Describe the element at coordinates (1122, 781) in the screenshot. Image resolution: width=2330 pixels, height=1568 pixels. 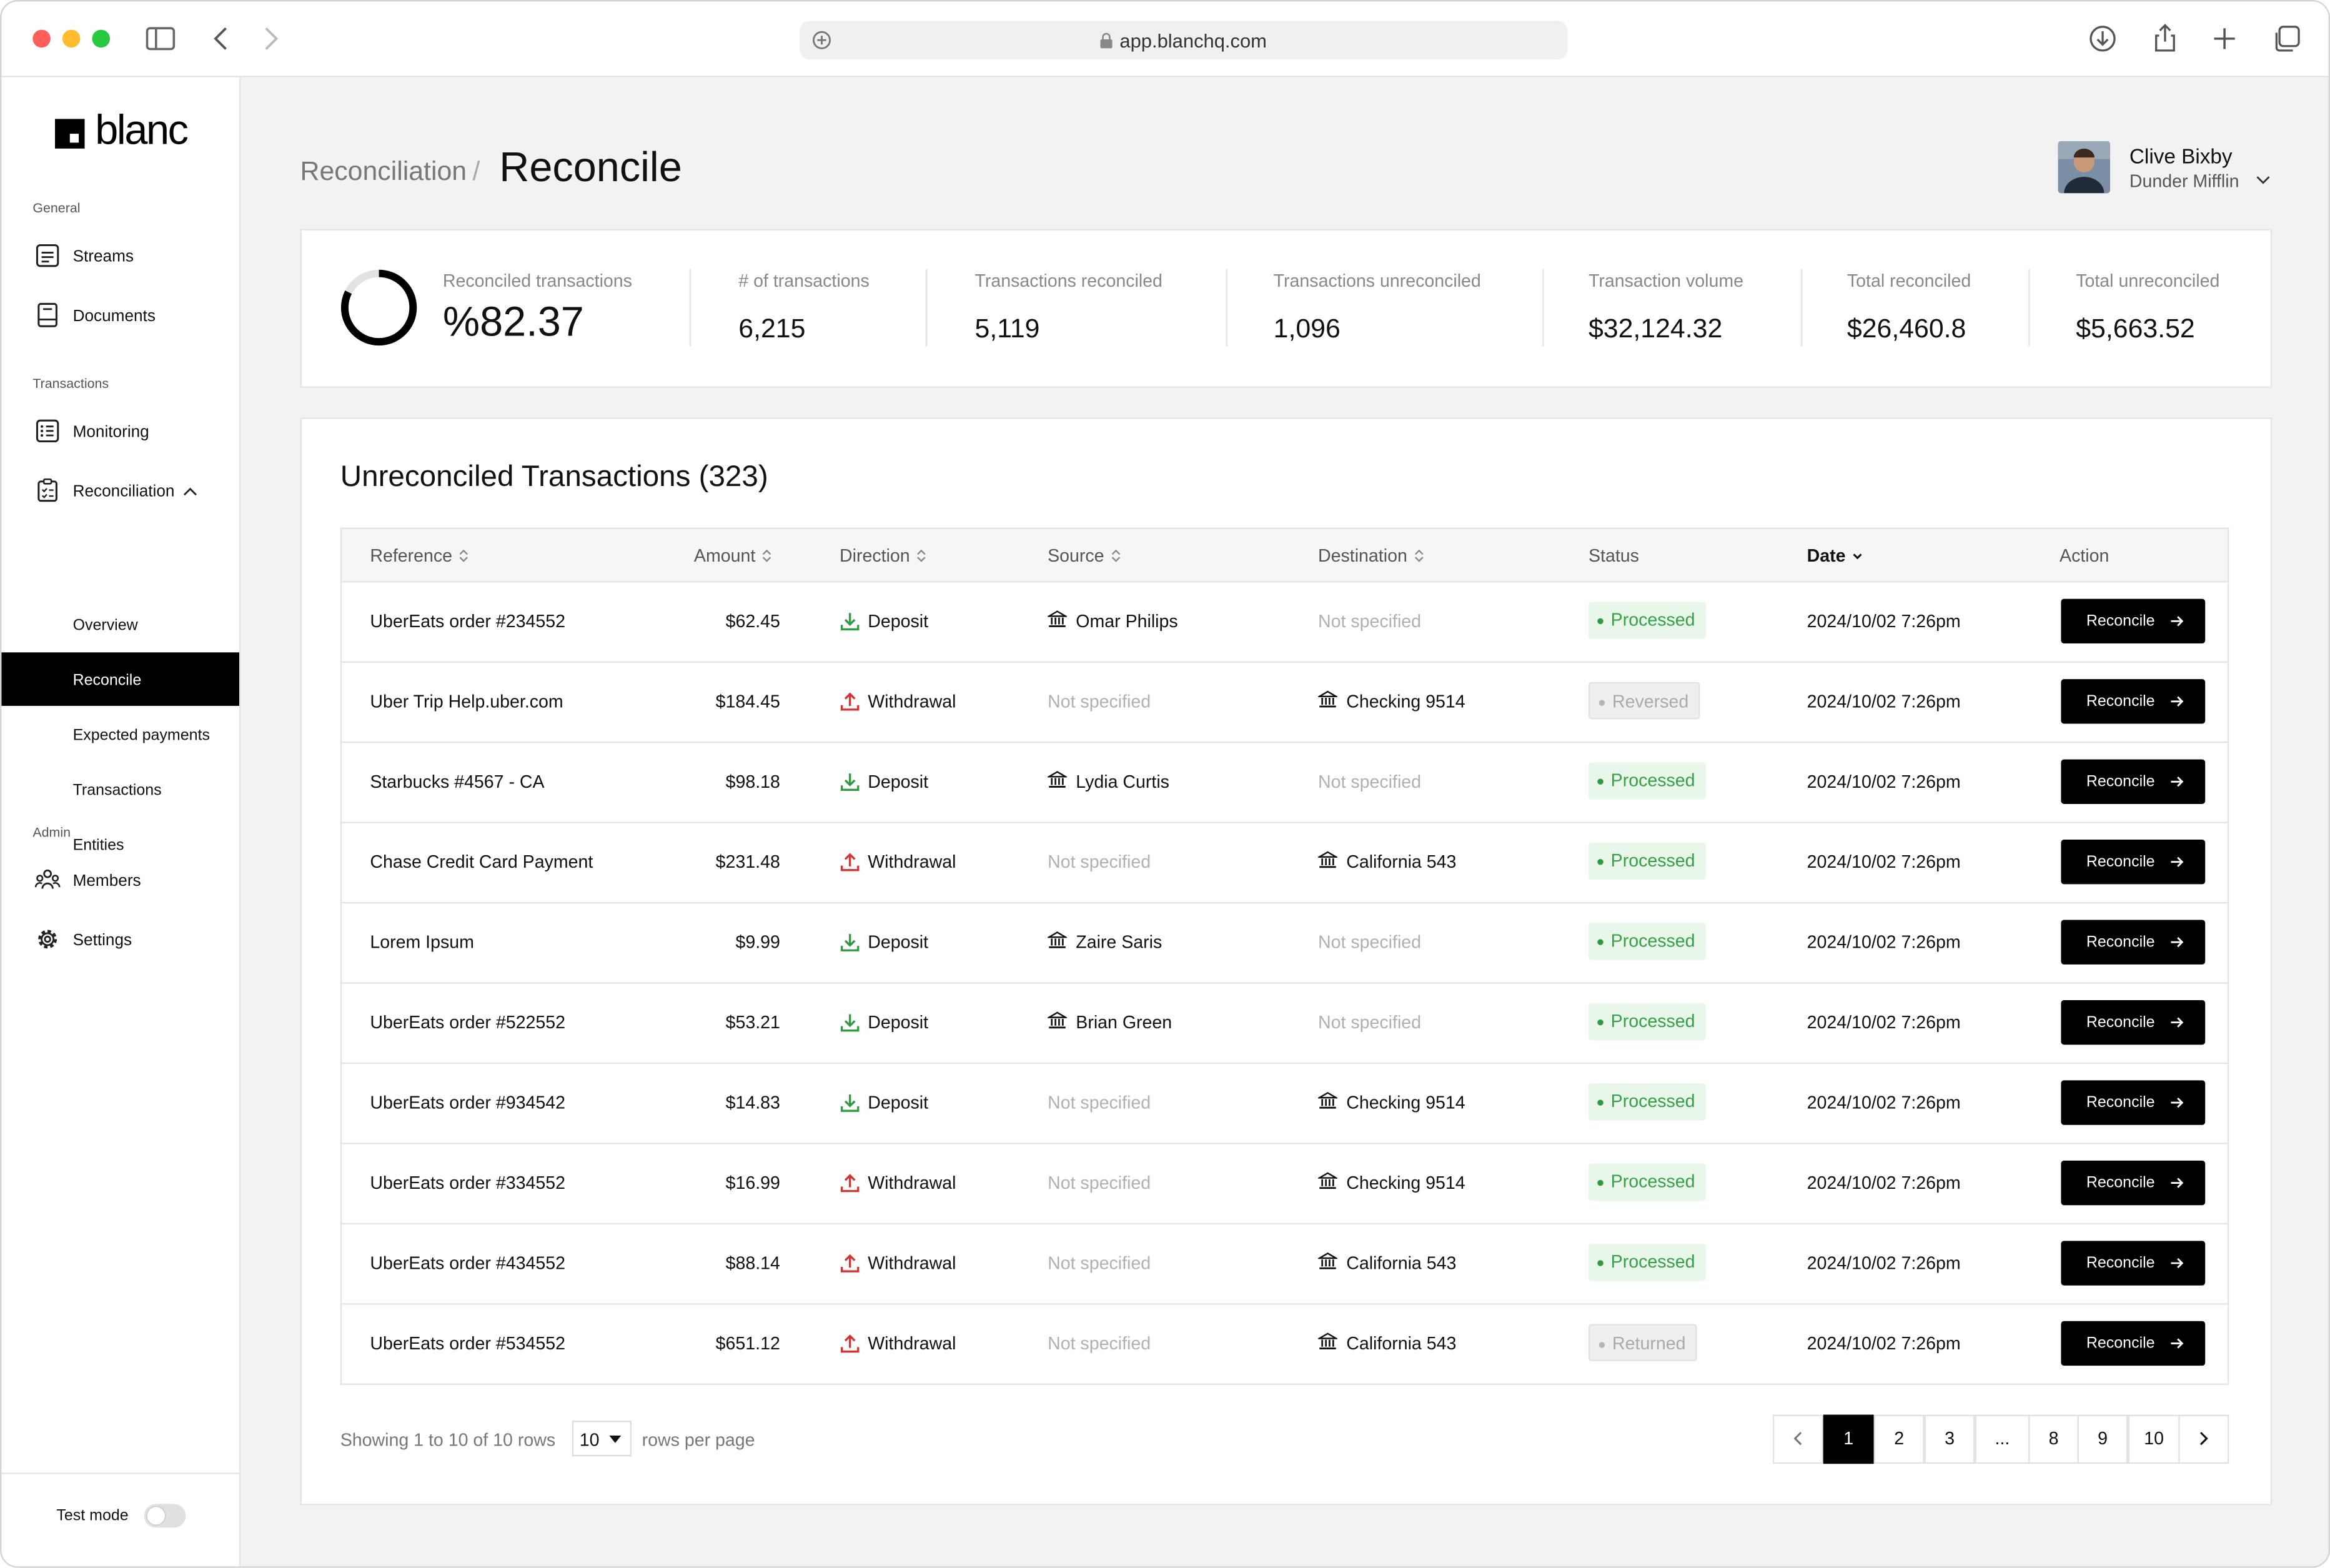
I see `cell-source: Lydia Curtis` at that location.